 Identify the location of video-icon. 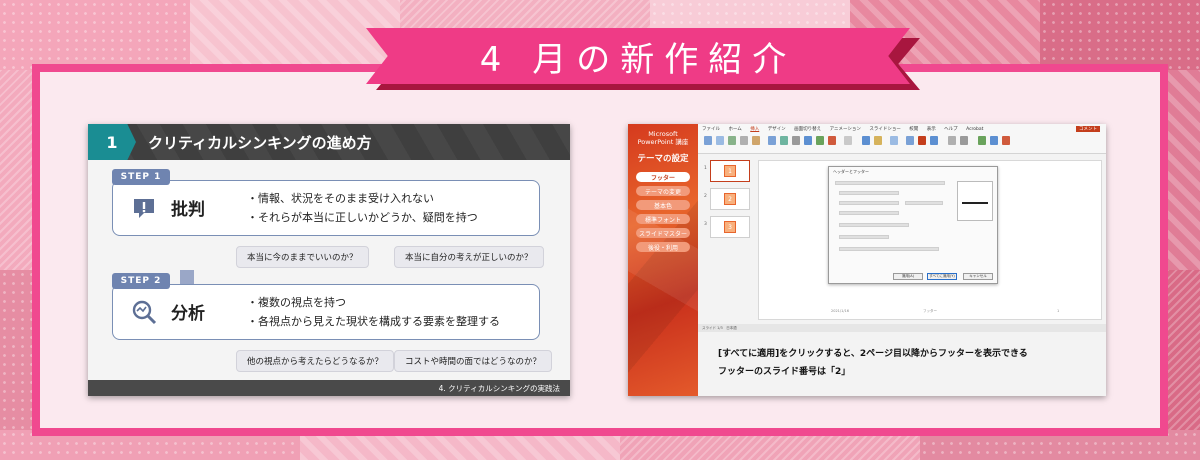
(982, 140).